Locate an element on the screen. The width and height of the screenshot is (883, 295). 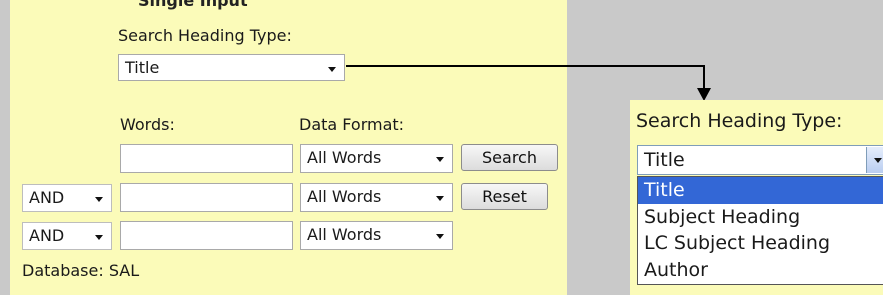
heading-type-select: Title is located at coordinates (231, 67).